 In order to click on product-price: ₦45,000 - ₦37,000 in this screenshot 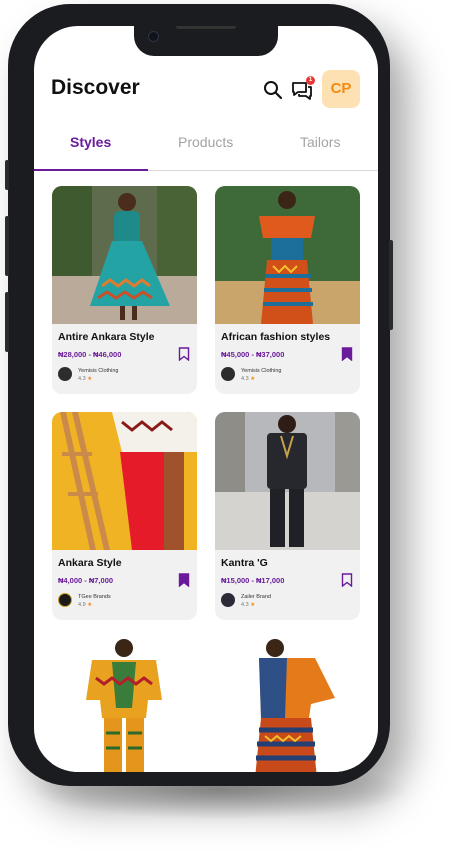, I will do `click(253, 354)`.